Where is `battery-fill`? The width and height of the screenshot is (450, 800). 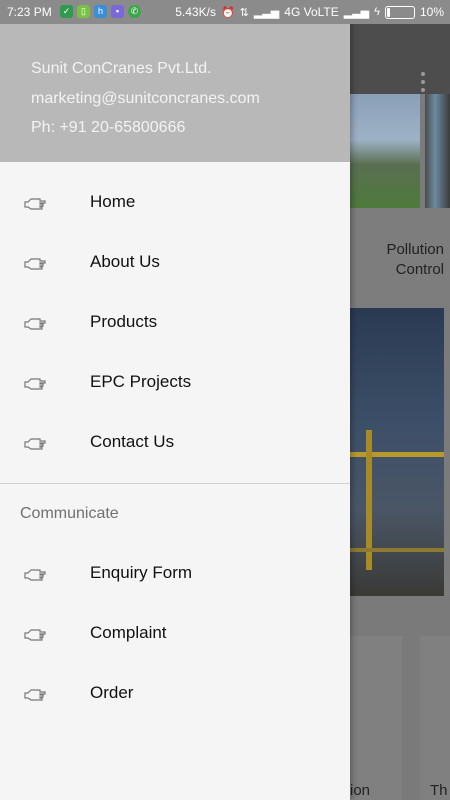 battery-fill is located at coordinates (388, 12).